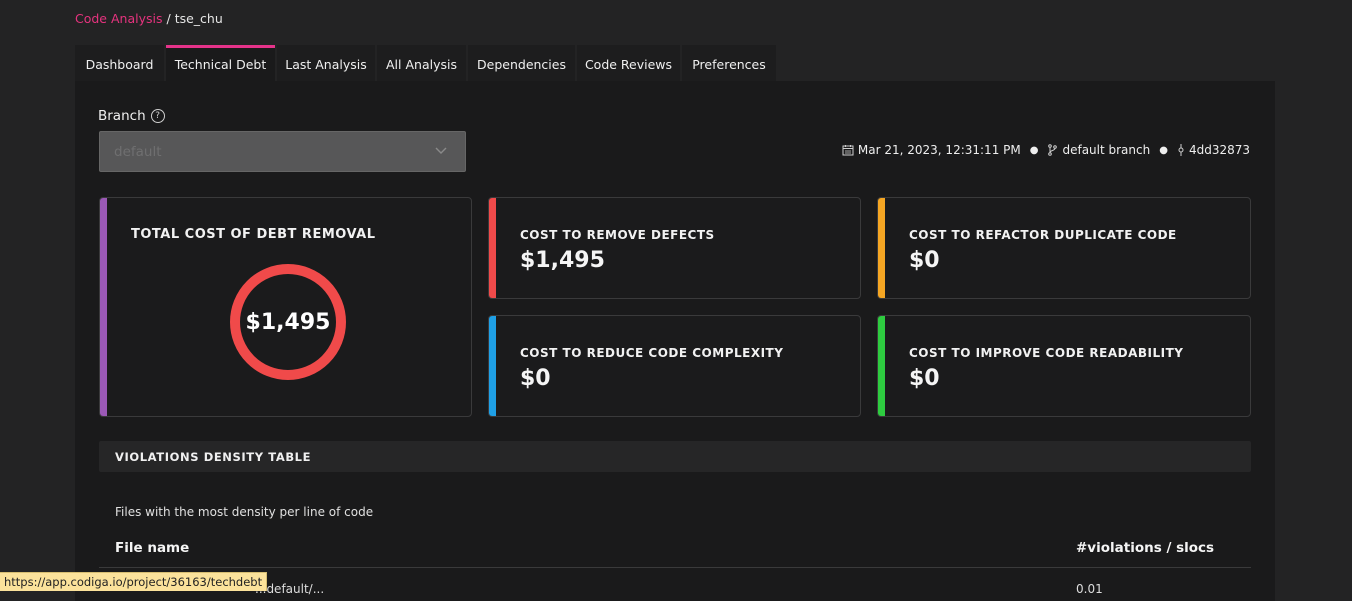 This screenshot has width=1352, height=601. I want to click on tab-technical-debt: Technical Debt, so click(220, 63).